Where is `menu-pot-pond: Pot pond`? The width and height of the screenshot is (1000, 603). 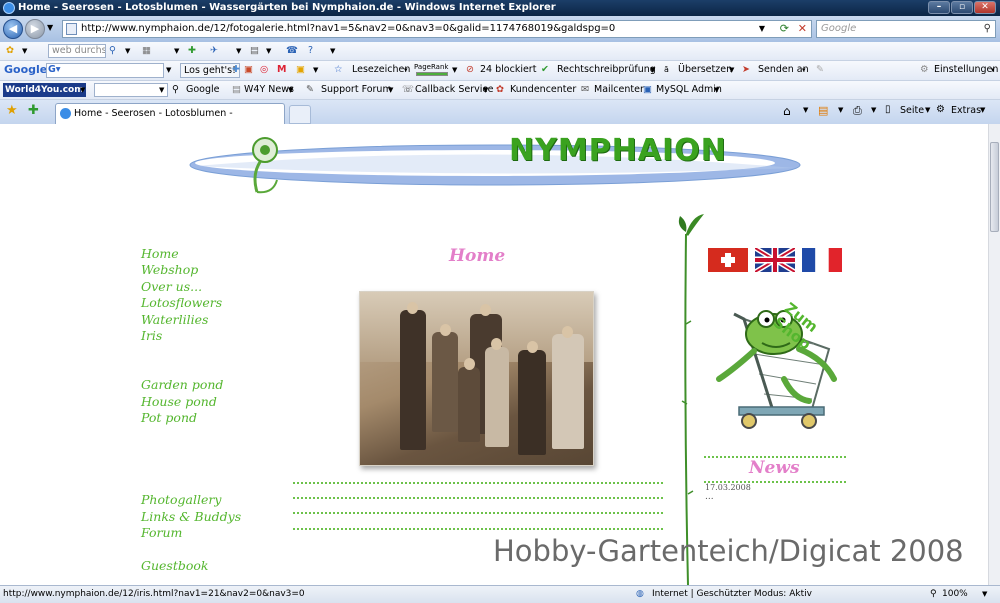
menu-pot-pond: Pot pond is located at coordinates (169, 417).